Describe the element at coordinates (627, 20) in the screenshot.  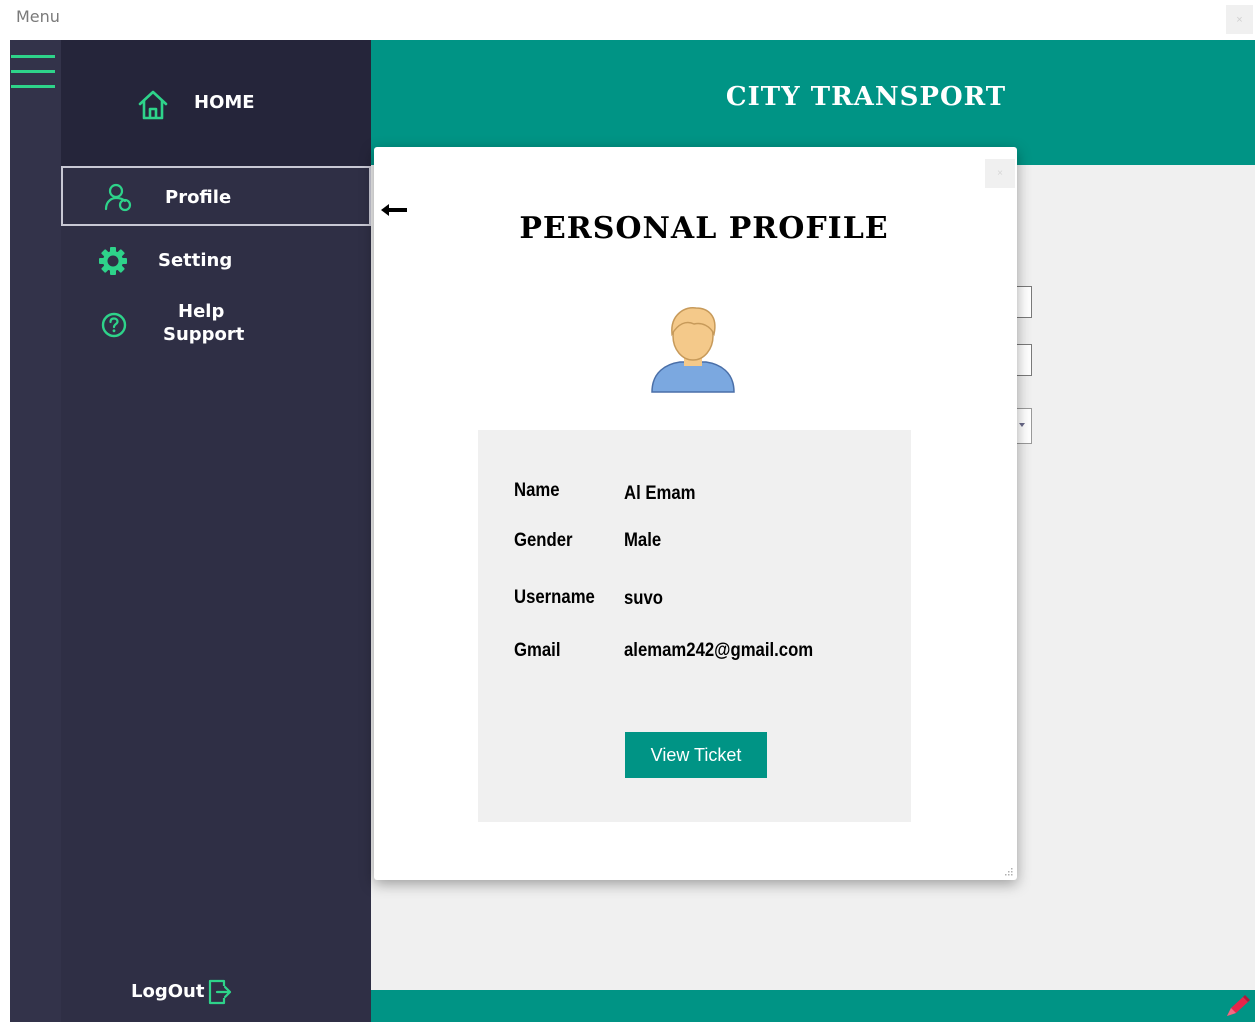
I see `title-bar: Menu ×` at that location.